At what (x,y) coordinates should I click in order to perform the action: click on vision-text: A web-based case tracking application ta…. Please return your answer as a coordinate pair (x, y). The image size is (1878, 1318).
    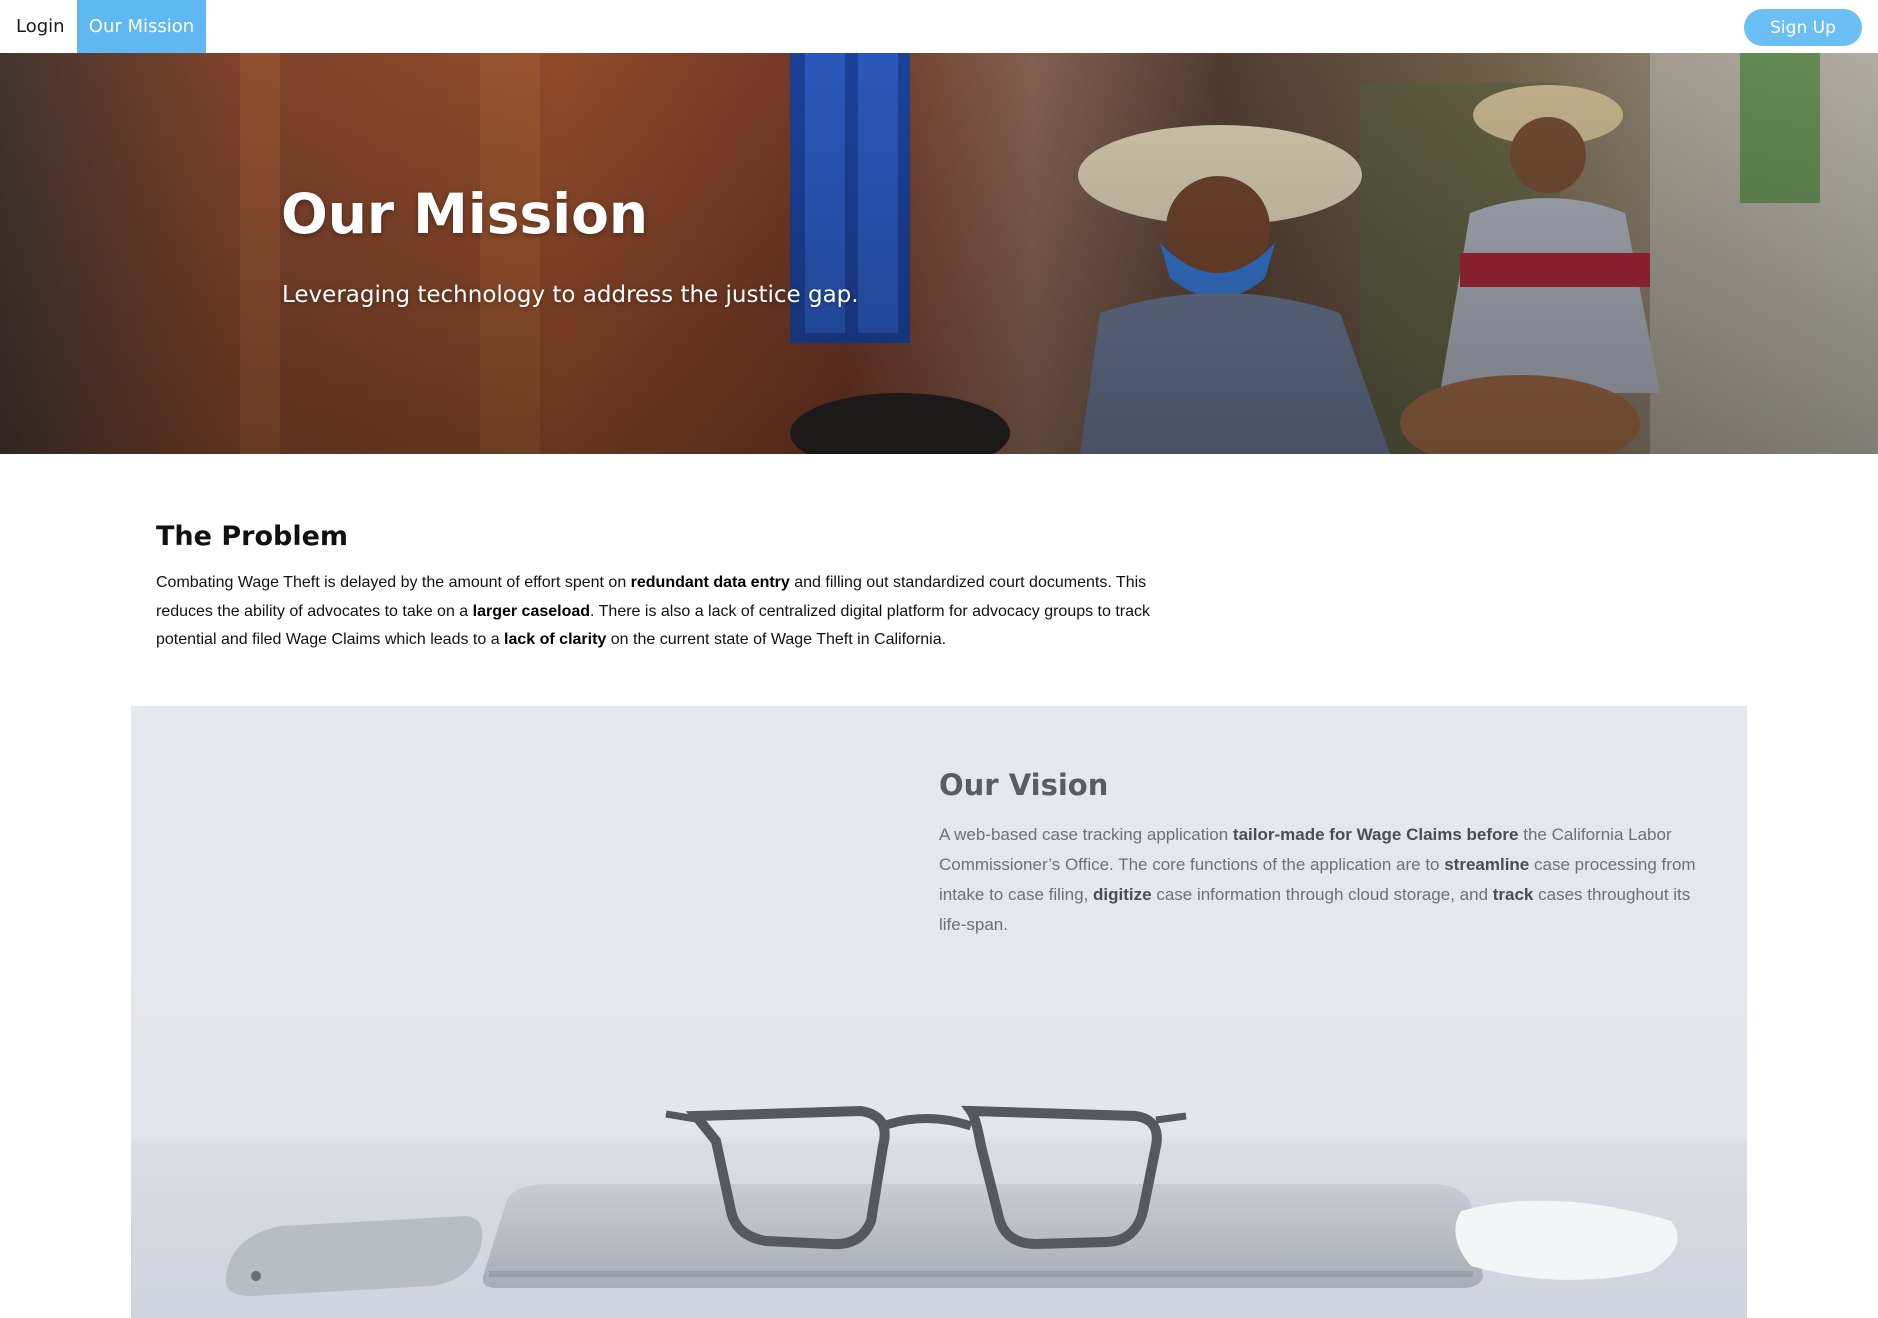
    Looking at the image, I should click on (1319, 880).